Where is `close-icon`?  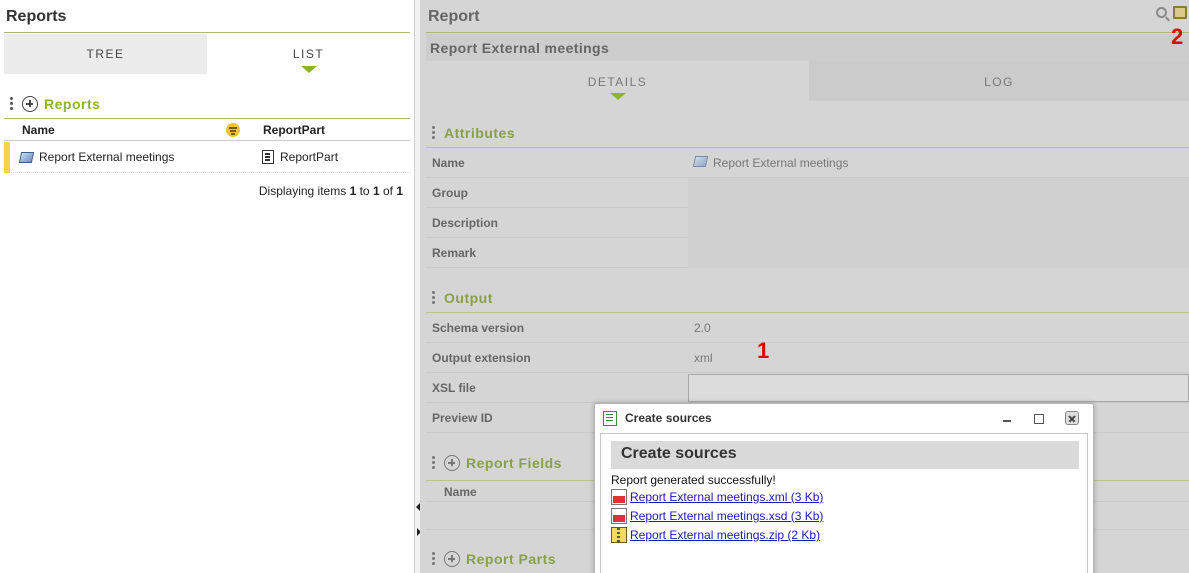
close-icon is located at coordinates (1072, 418).